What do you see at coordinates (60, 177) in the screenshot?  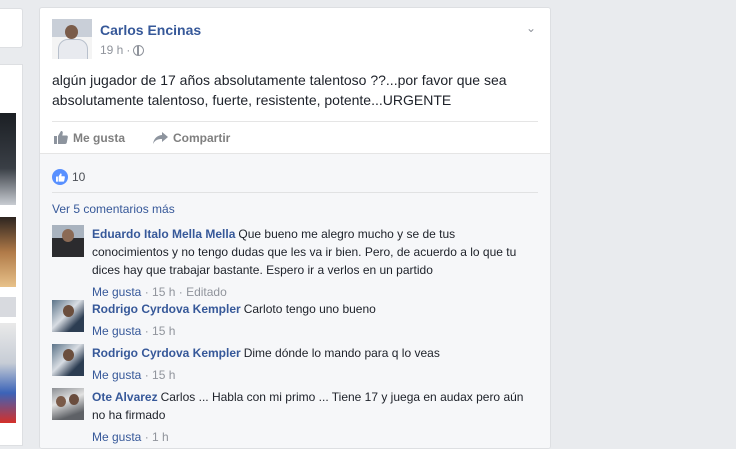 I see `like-reaction-icon` at bounding box center [60, 177].